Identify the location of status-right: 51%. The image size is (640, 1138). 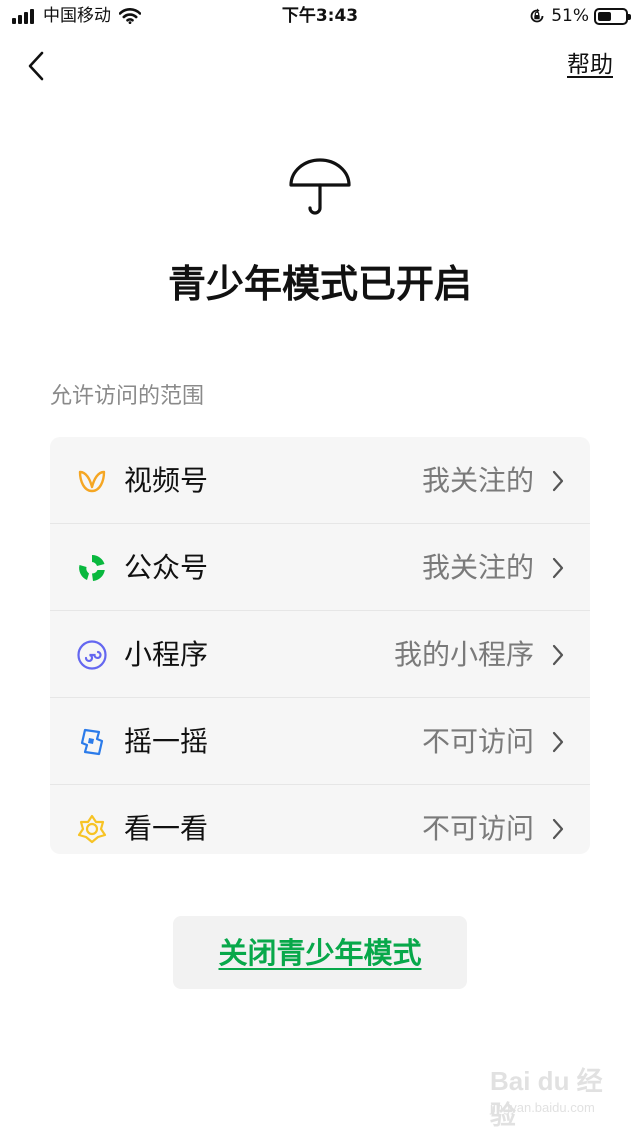
(580, 16).